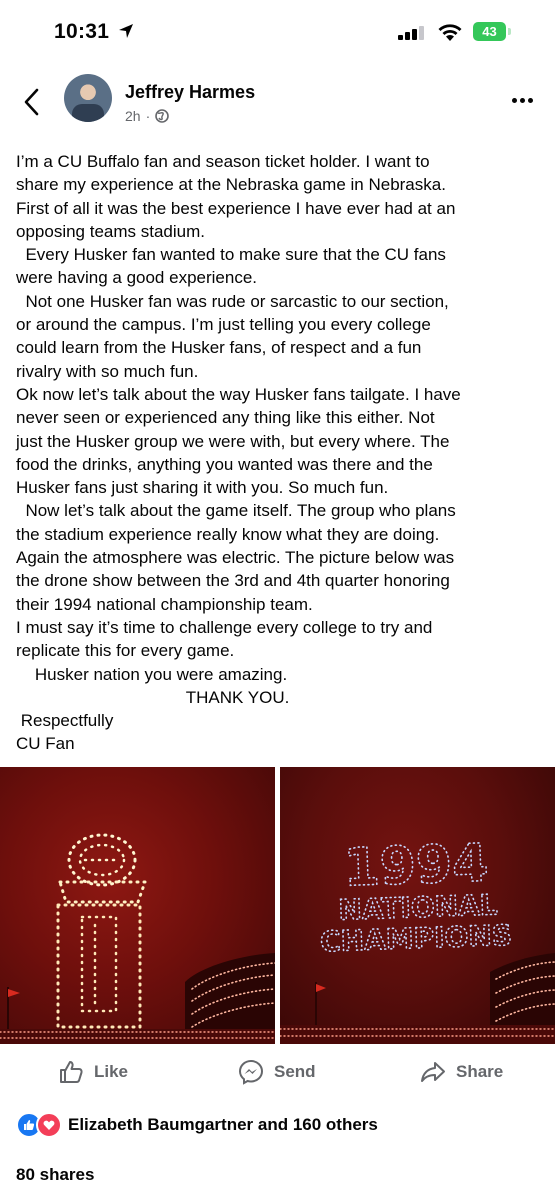 This screenshot has height=1200, width=555. What do you see at coordinates (416, 939) in the screenshot?
I see `photo-champions-text: CHAMPIONS` at bounding box center [416, 939].